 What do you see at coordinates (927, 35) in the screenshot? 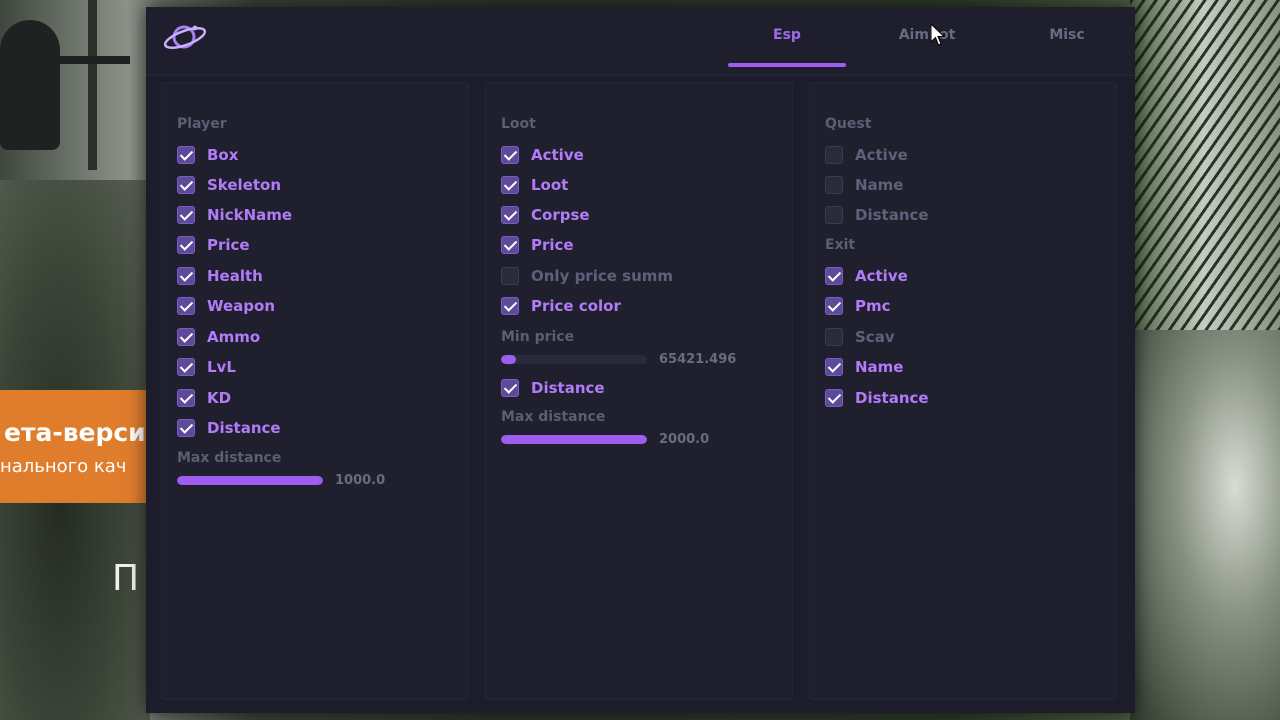
I see `tab-aimbot: Aimbot` at bounding box center [927, 35].